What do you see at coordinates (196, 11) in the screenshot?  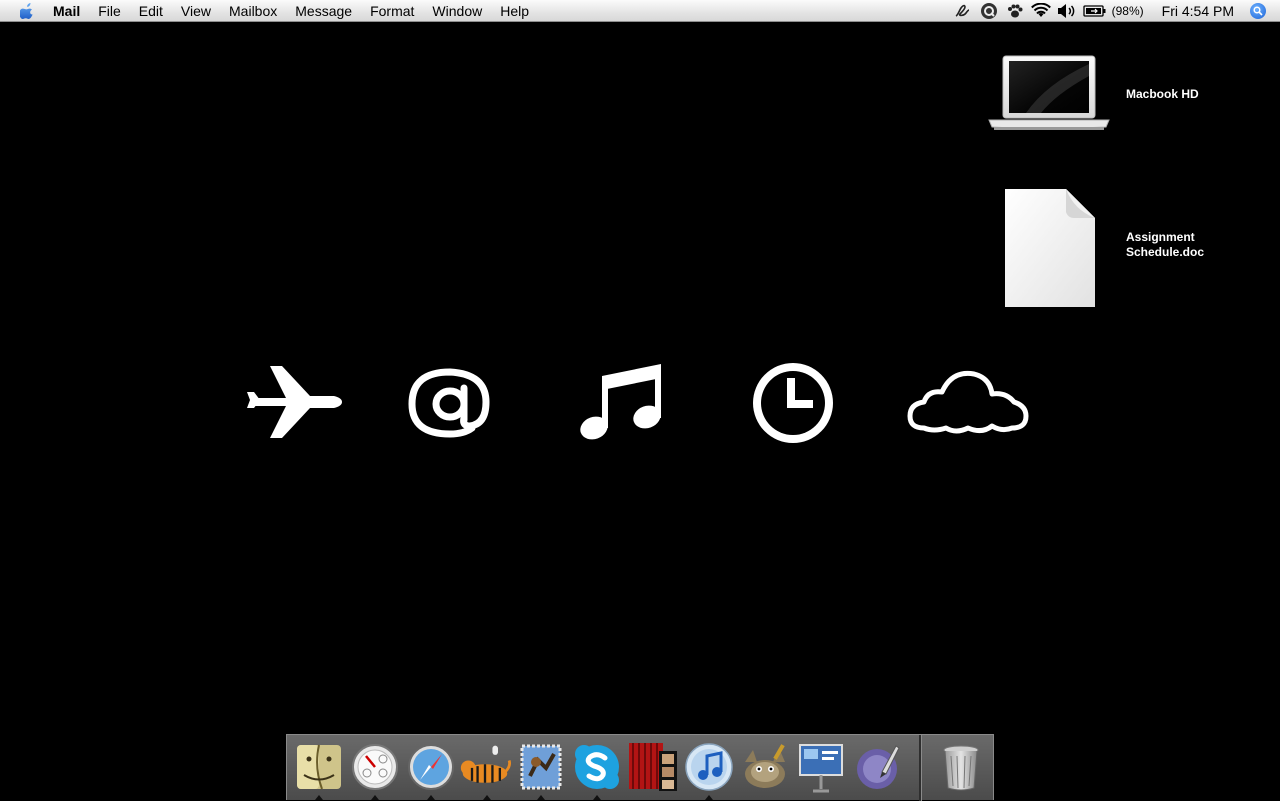 I see `menu-view: View` at bounding box center [196, 11].